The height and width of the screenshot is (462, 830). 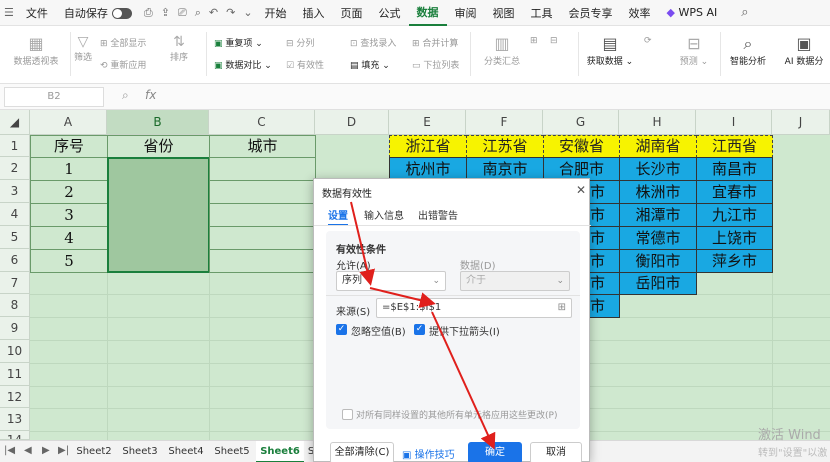 What do you see at coordinates (428, 453) in the screenshot?
I see `tips-link: ▣ 操作技巧` at bounding box center [428, 453].